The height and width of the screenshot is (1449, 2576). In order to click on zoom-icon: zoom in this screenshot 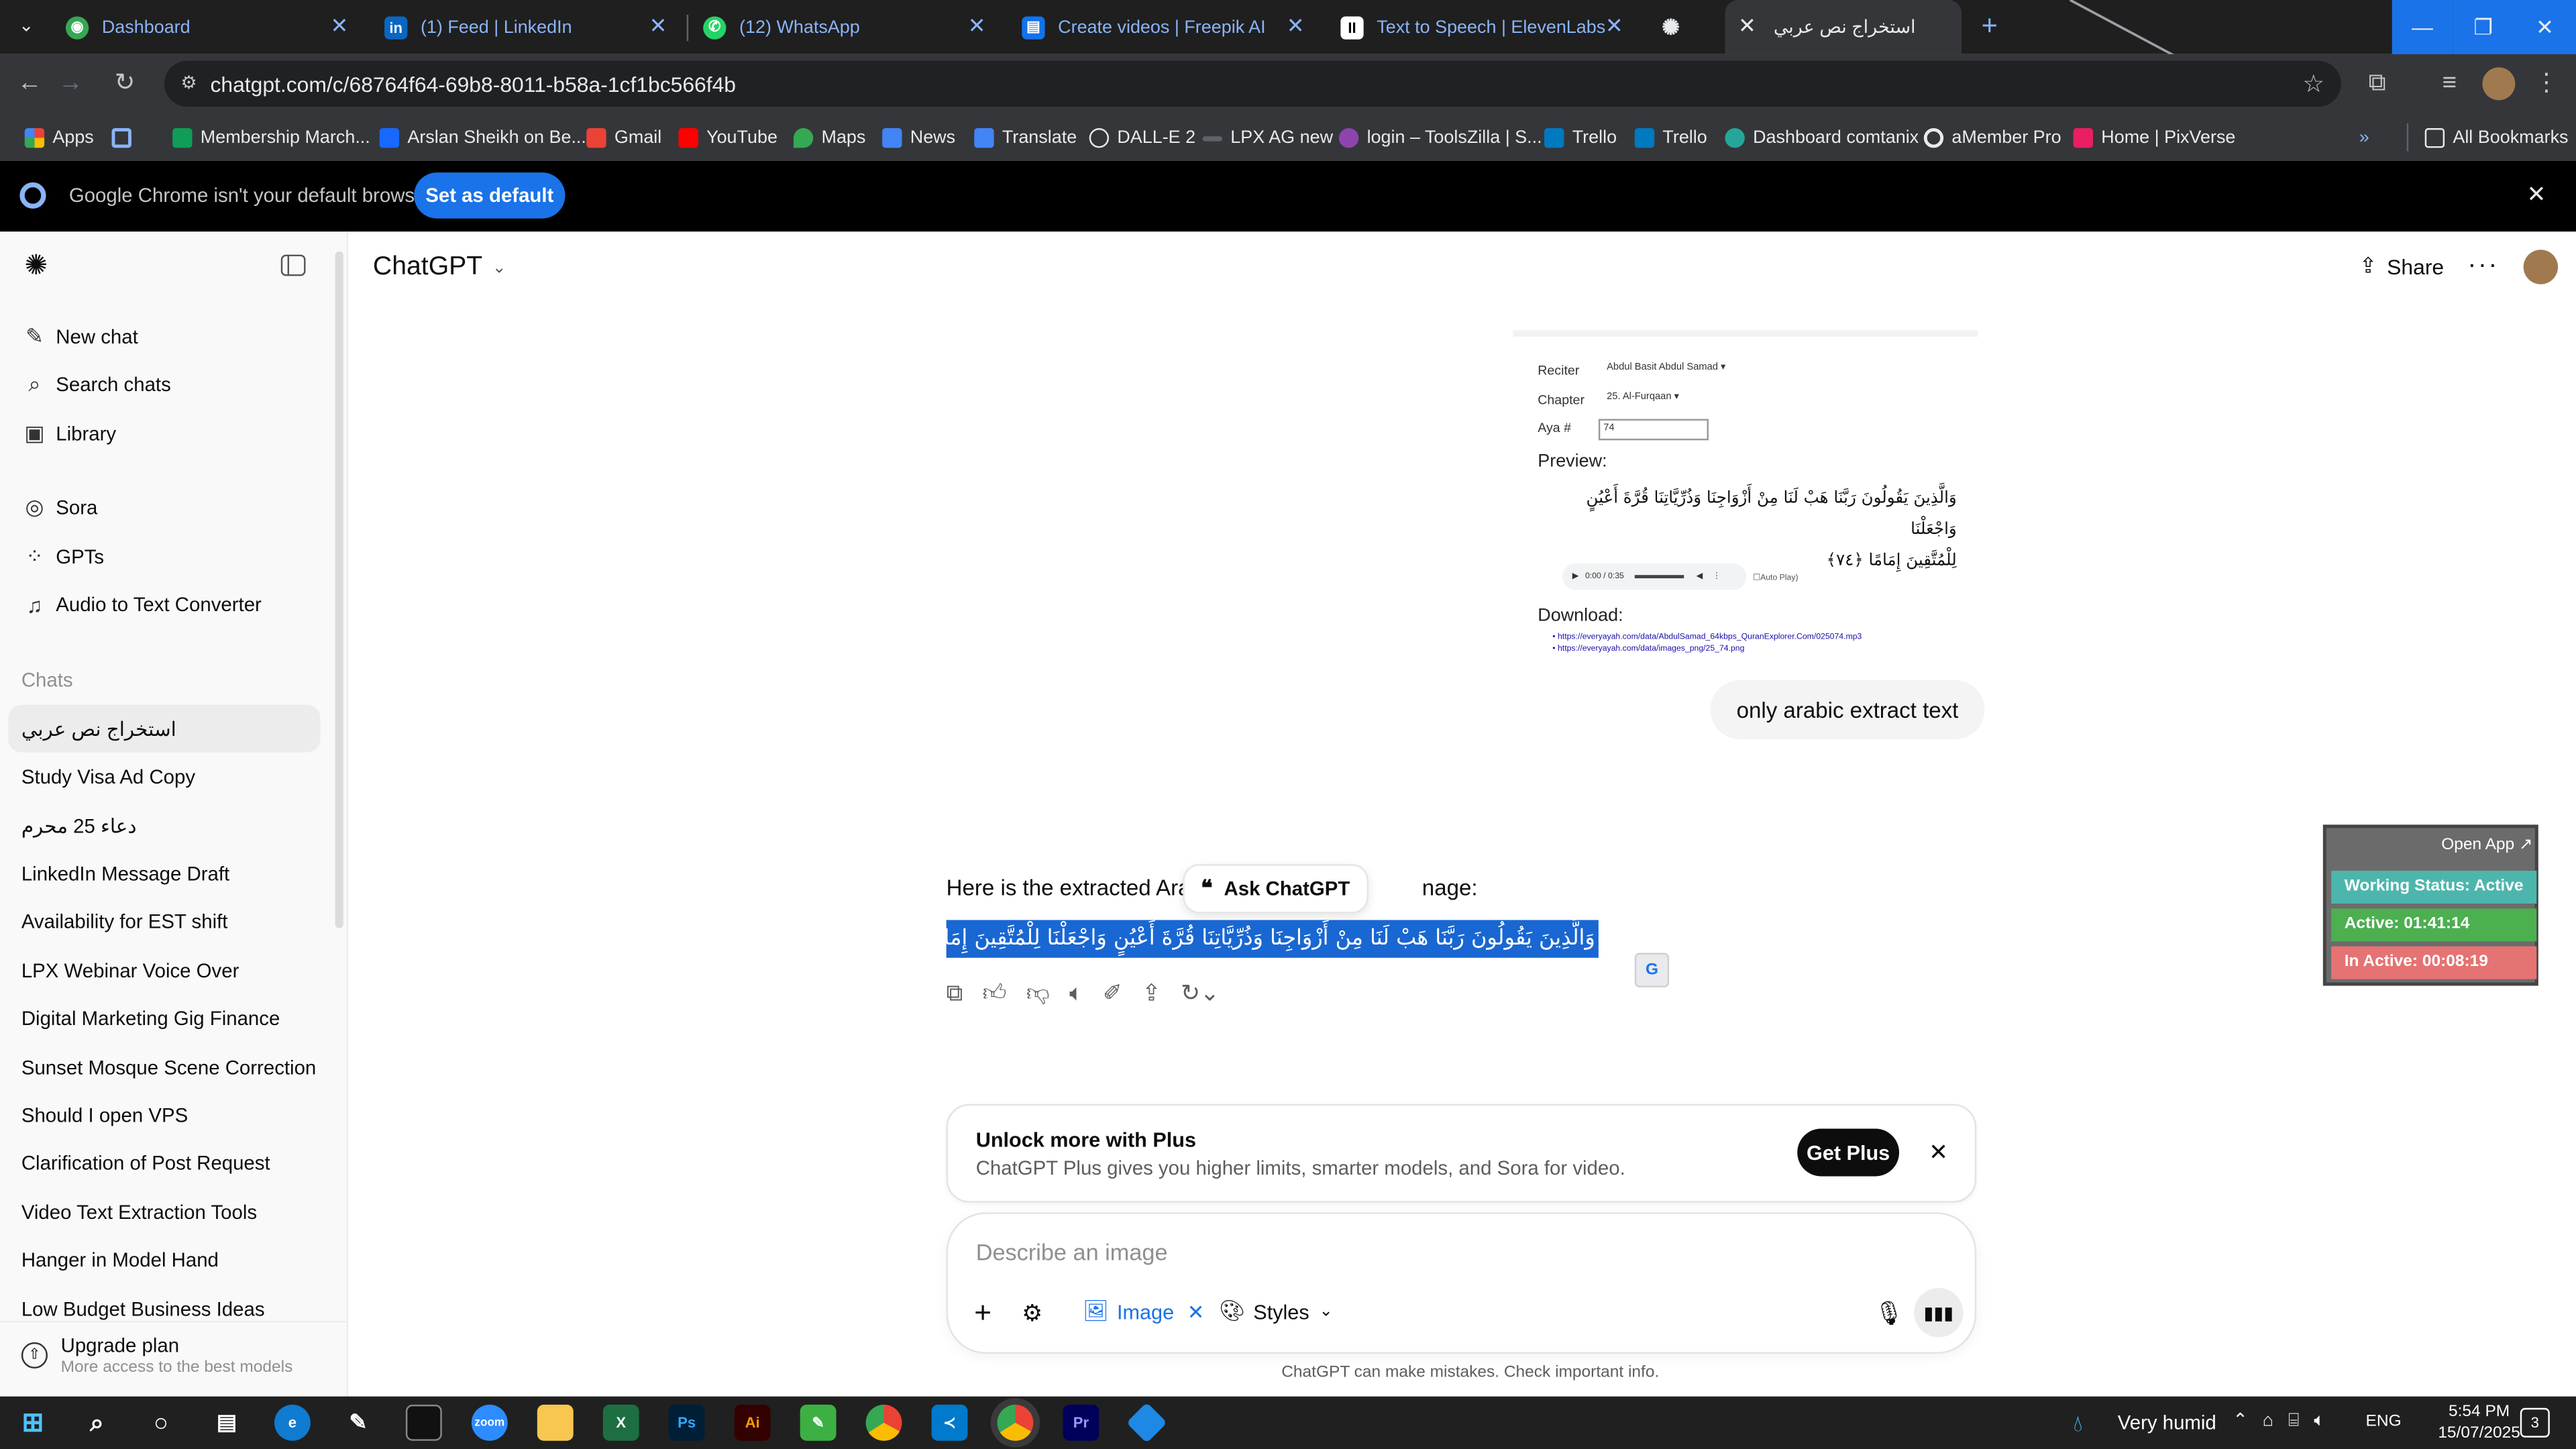, I will do `click(489, 1422)`.